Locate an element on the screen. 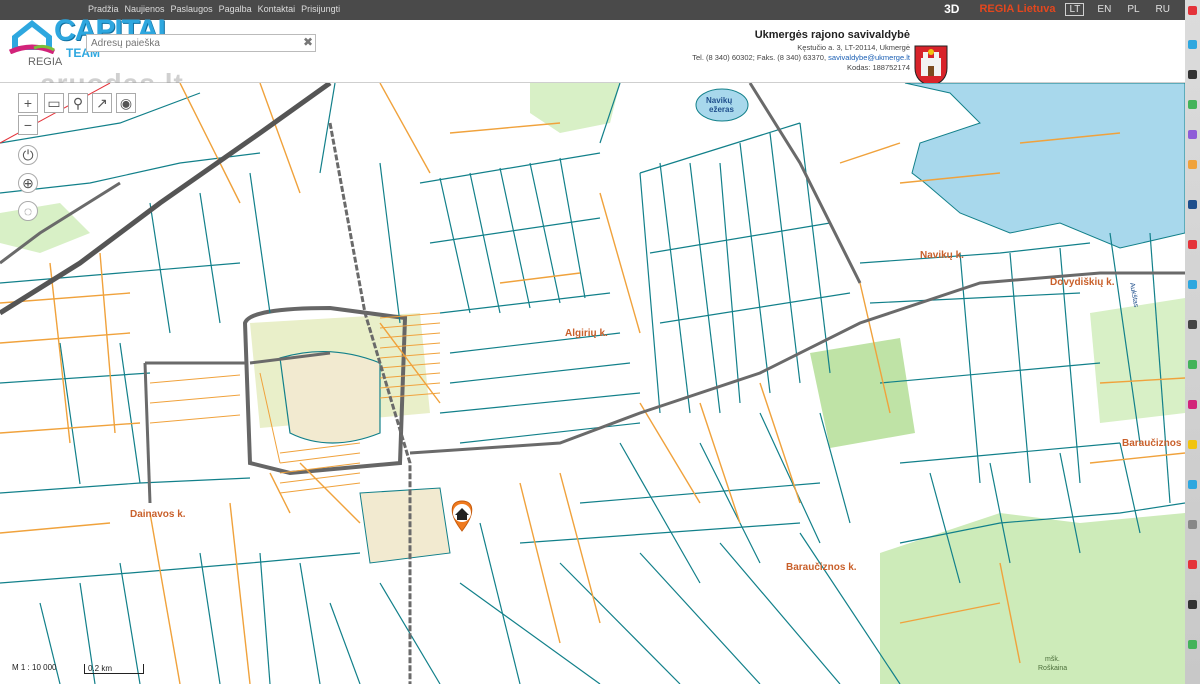  forest-label-line2: Roškaina is located at coordinates (1052, 668).